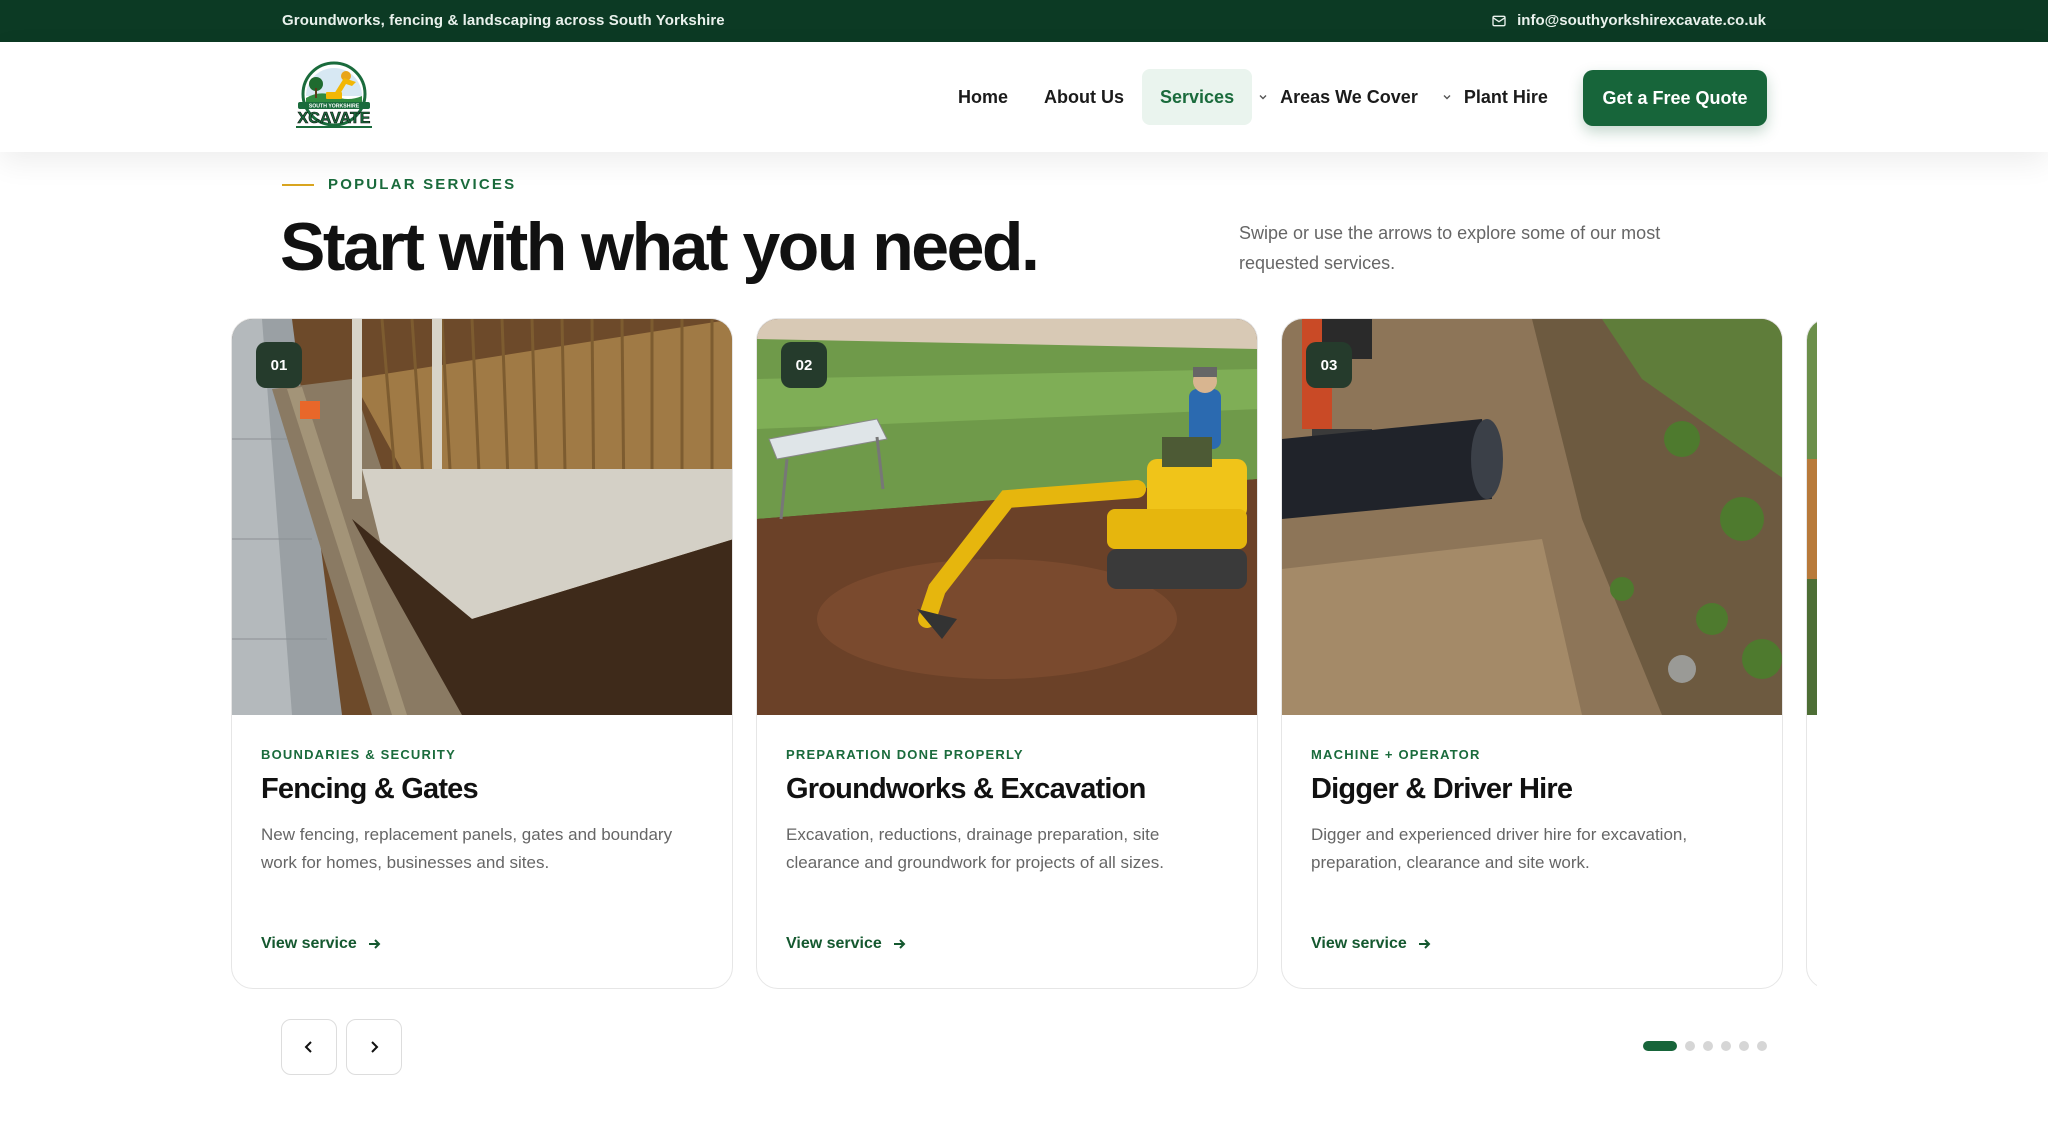  What do you see at coordinates (1358, 97) in the screenshot?
I see `nav-areas-we-cover: Areas We Cover` at bounding box center [1358, 97].